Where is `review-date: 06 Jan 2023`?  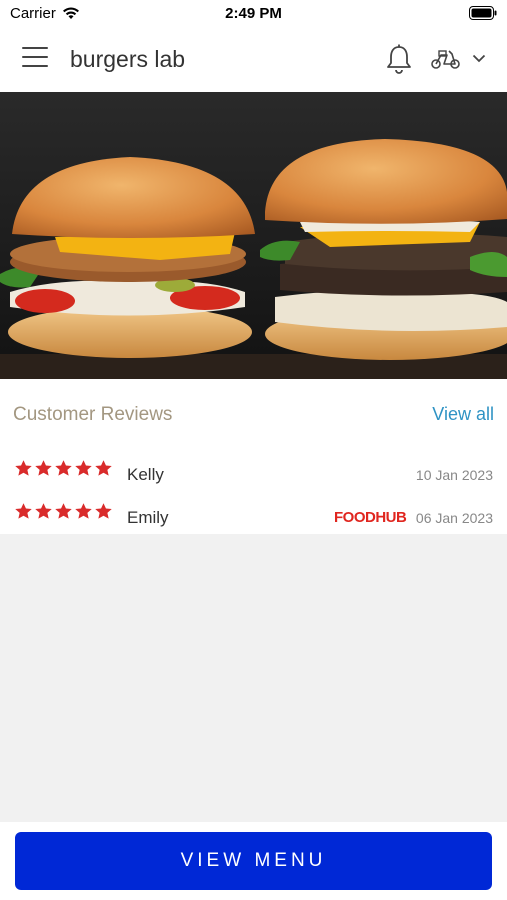
review-date: 06 Jan 2023 is located at coordinates (454, 518).